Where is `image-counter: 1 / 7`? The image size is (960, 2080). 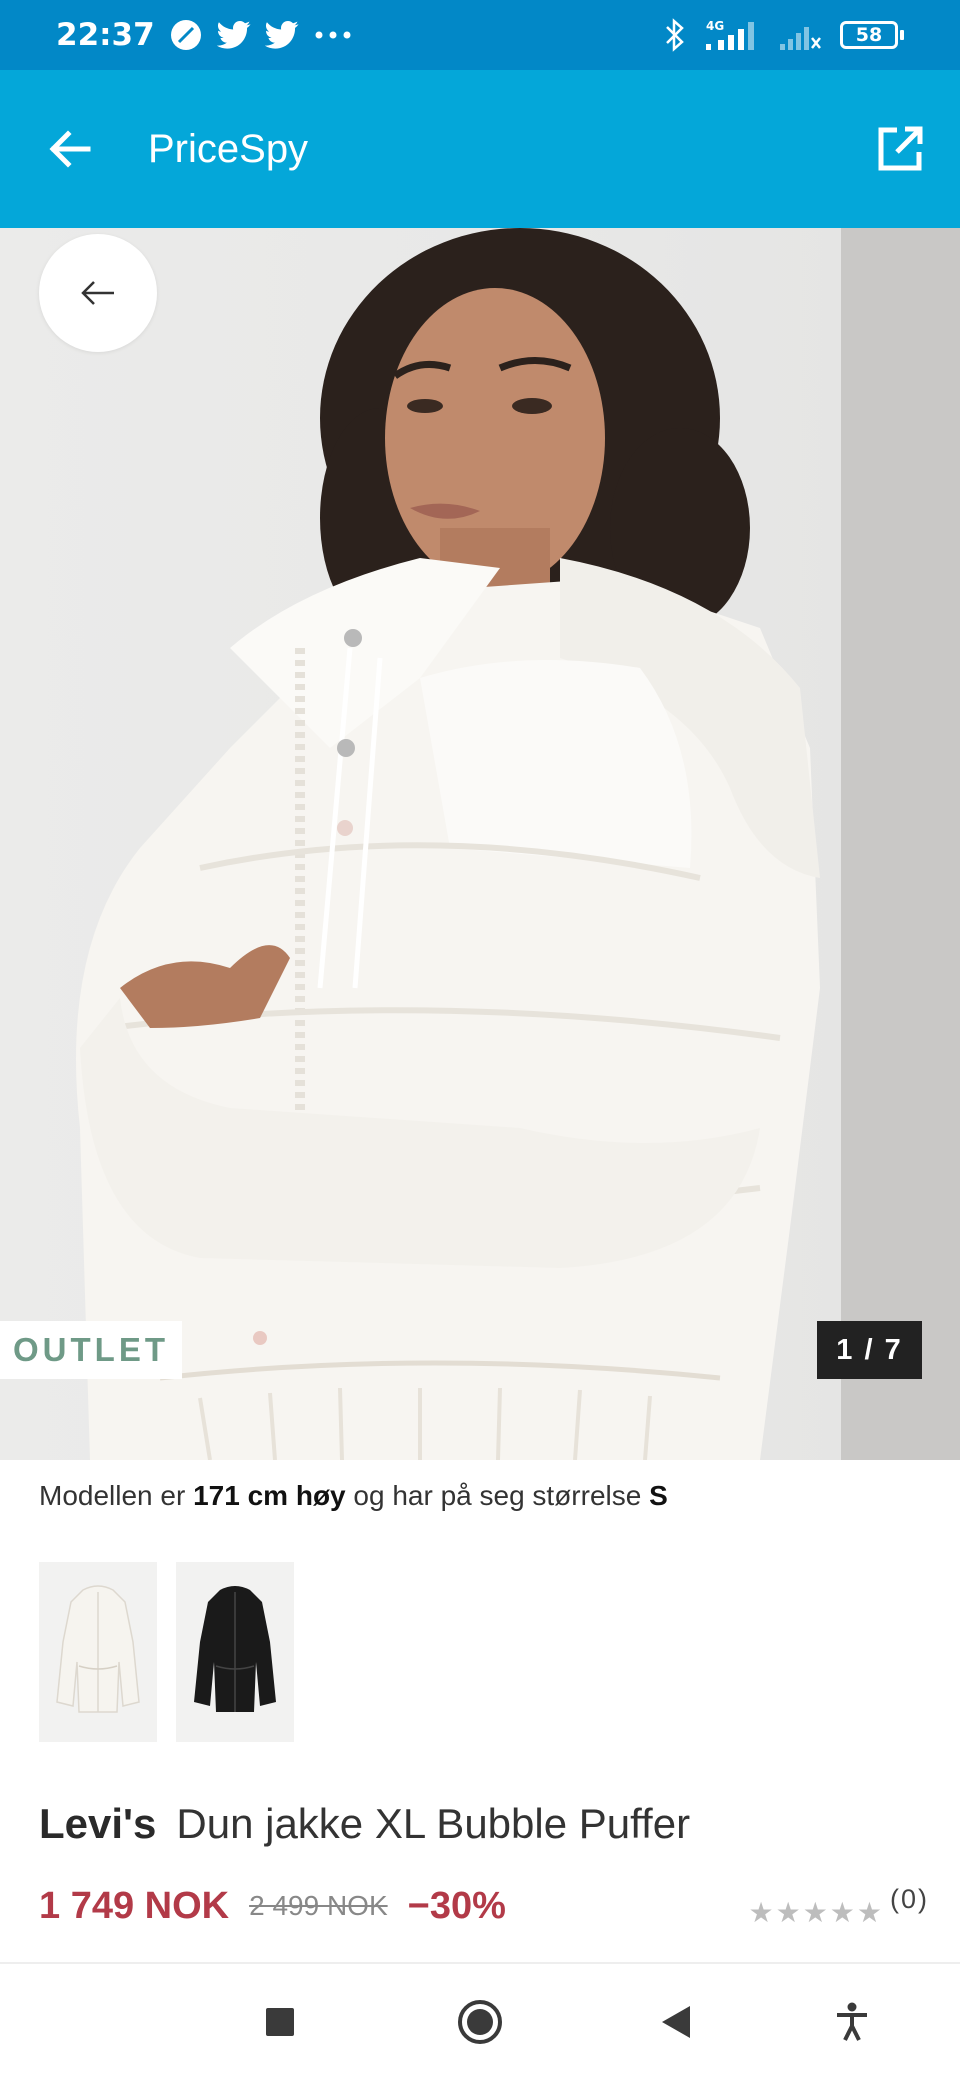 image-counter: 1 / 7 is located at coordinates (869, 1350).